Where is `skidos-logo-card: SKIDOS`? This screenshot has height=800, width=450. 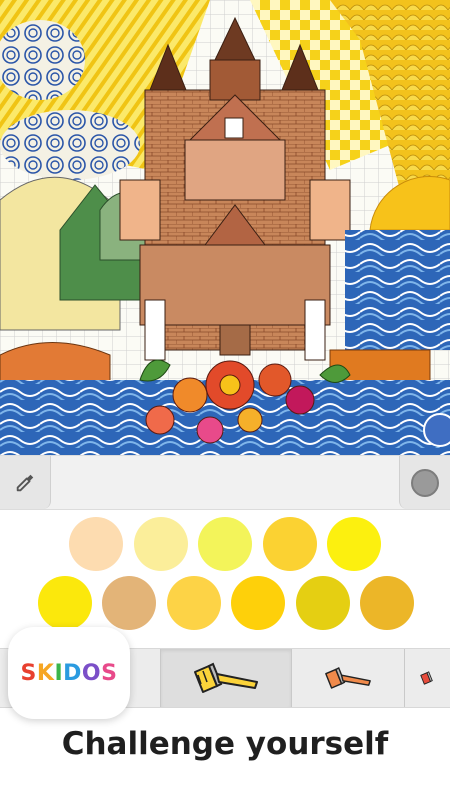
skidos-logo-card: SKIDOS is located at coordinates (69, 673).